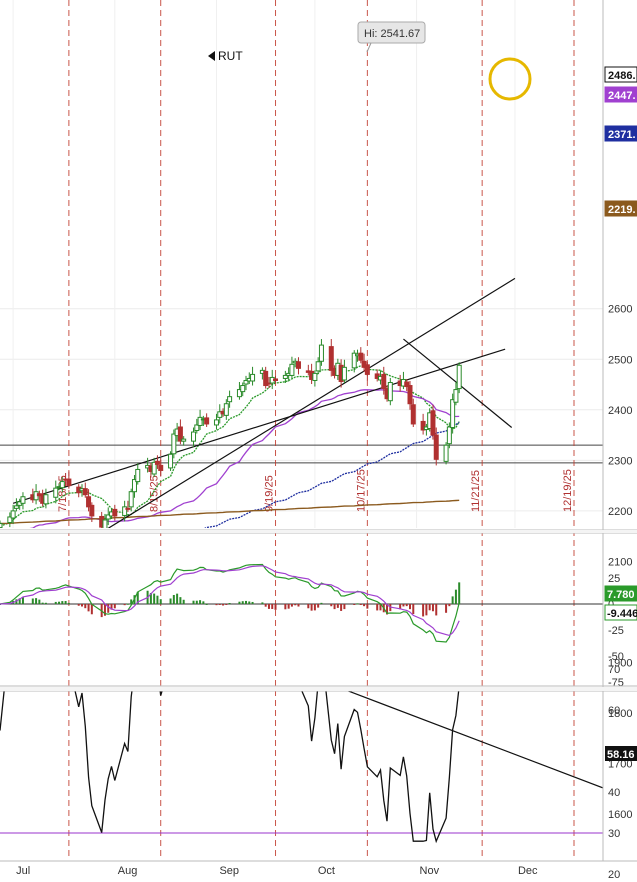 The width and height of the screenshot is (637, 882). What do you see at coordinates (528, 871) in the screenshot?
I see `x-axis-month-label: Dec` at bounding box center [528, 871].